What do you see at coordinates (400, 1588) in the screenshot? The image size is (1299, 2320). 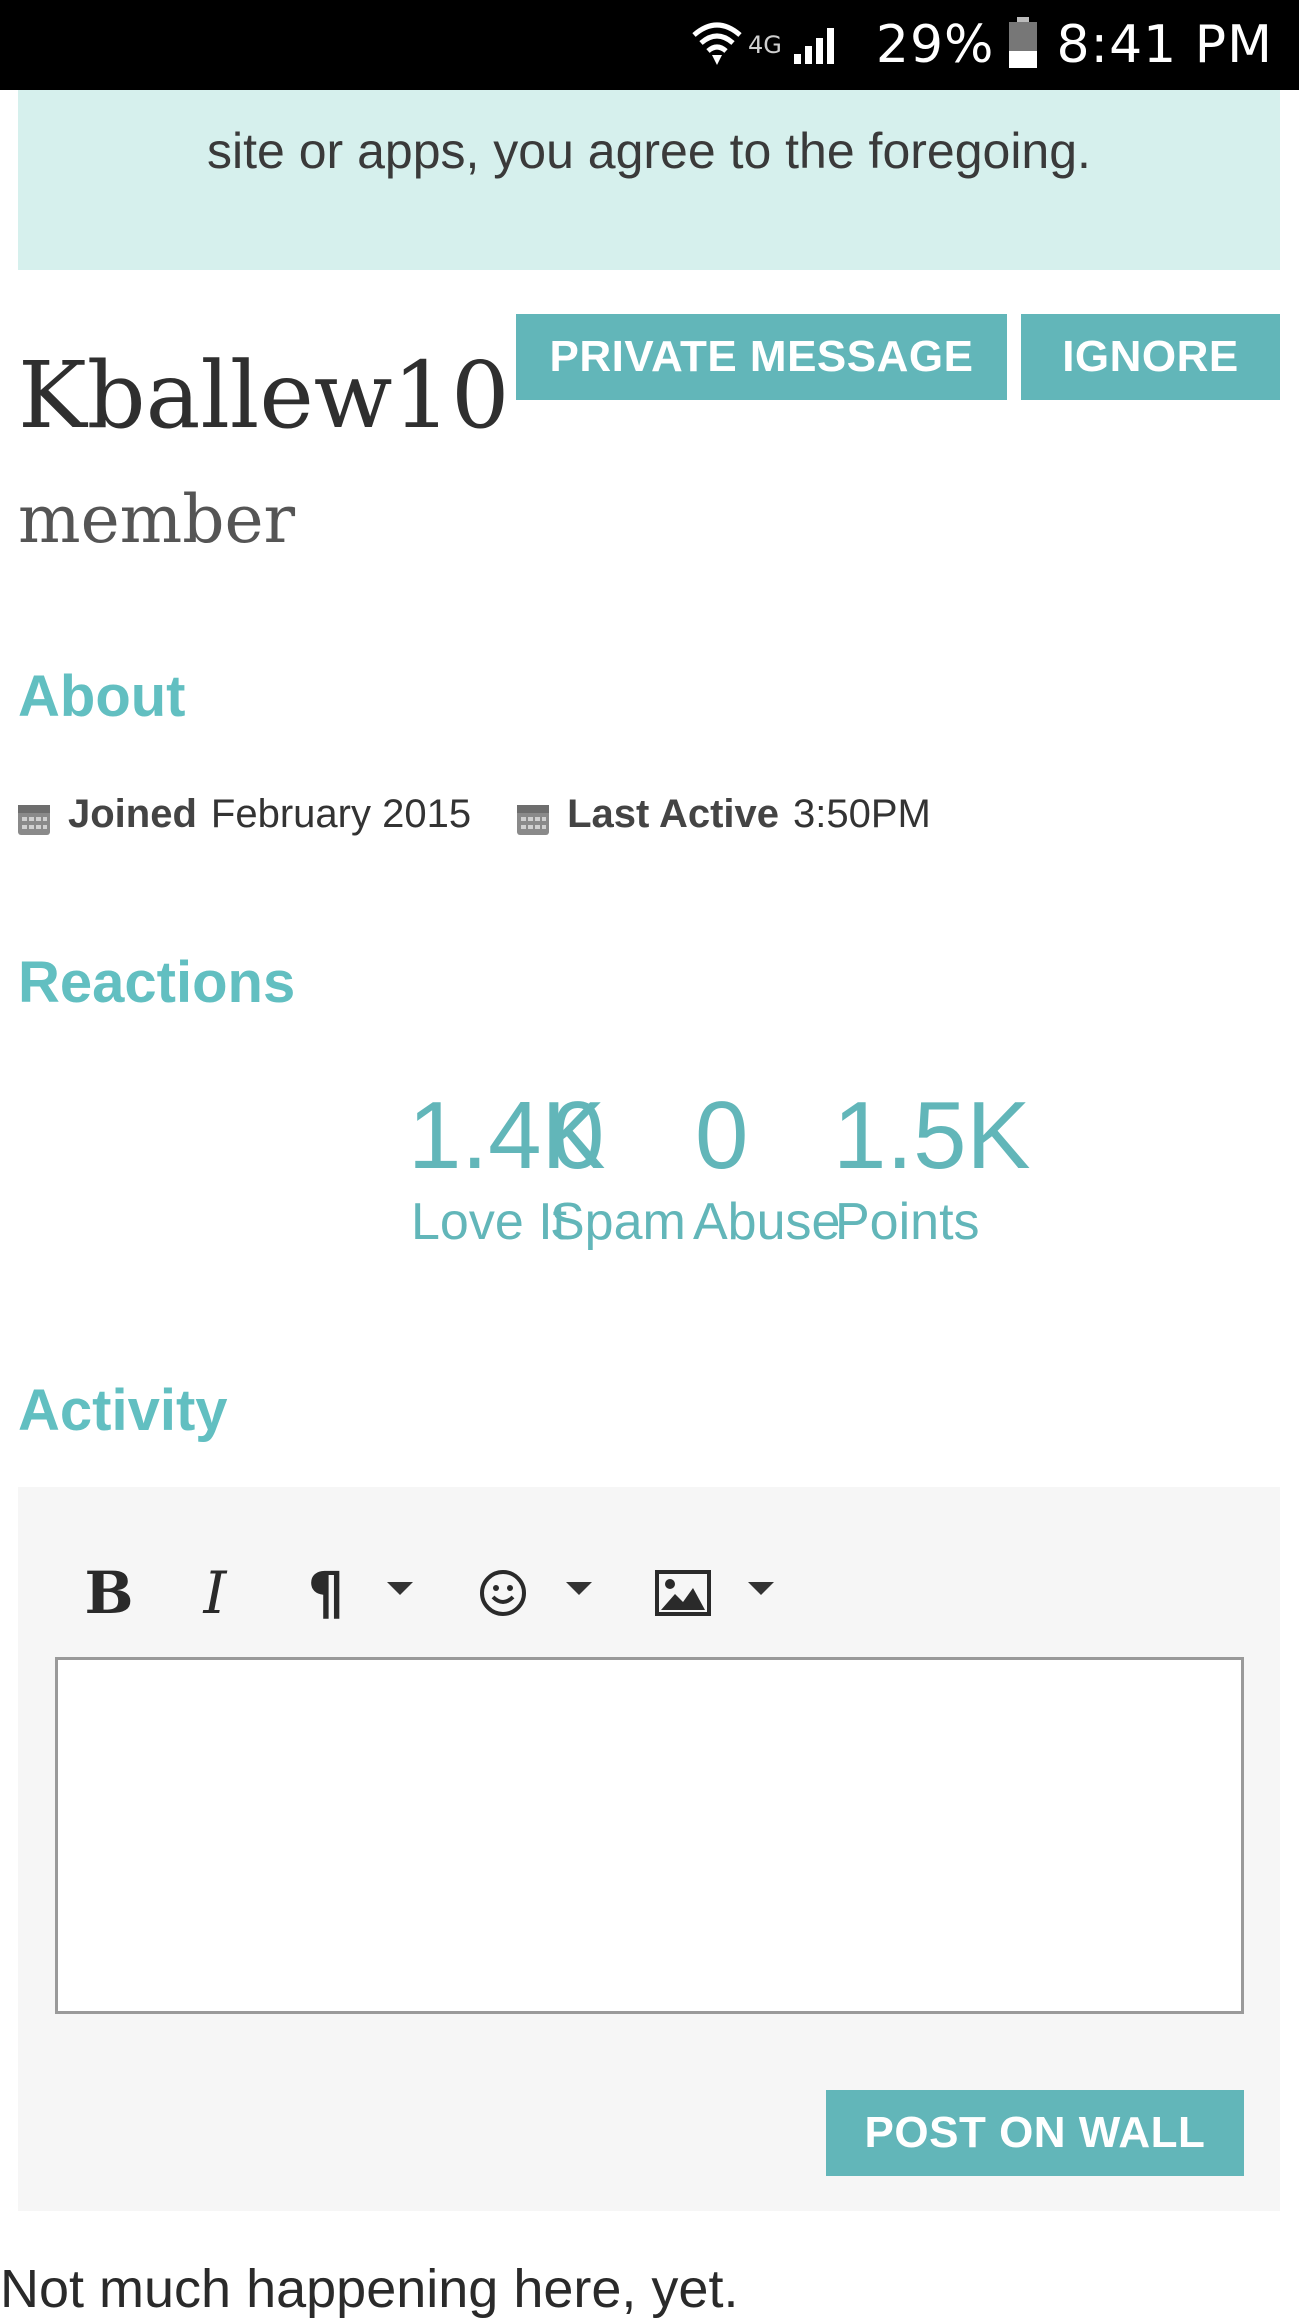 I see `paragraph-dropdown-caret-icon` at bounding box center [400, 1588].